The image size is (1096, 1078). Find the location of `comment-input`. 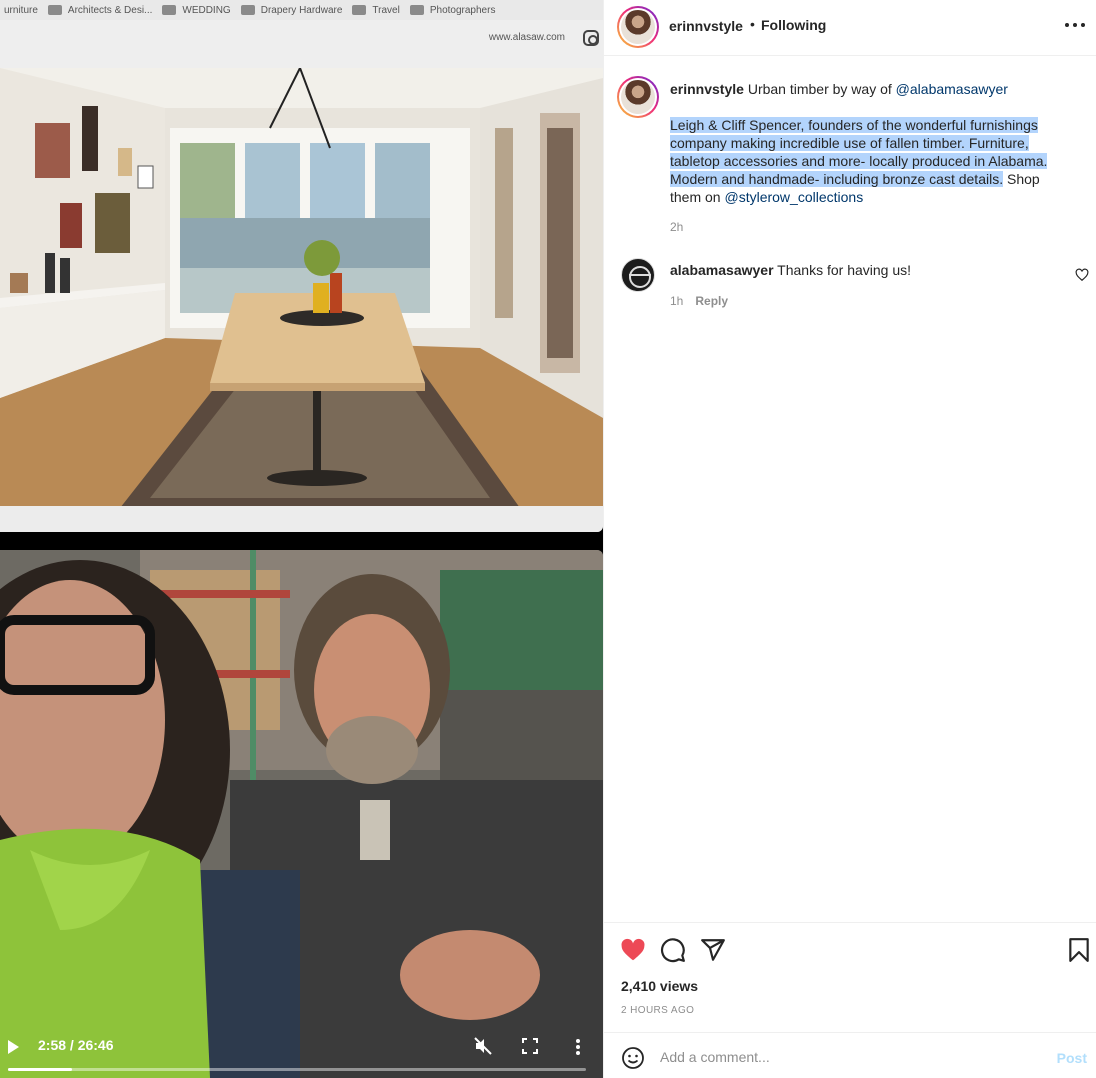

comment-input is located at coordinates (850, 1057).